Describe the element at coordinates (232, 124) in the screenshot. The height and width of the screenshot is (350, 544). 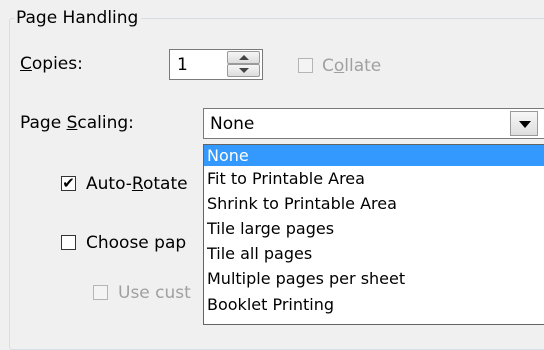
I see `page-scaling-value: None` at that location.